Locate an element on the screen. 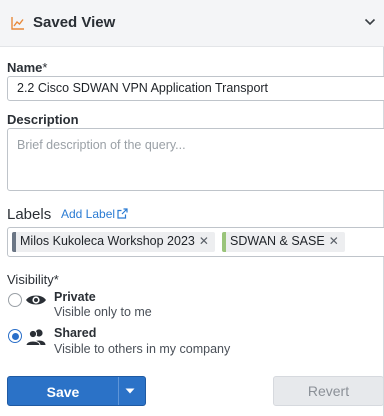  labels-title: Labels is located at coordinates (29, 214).